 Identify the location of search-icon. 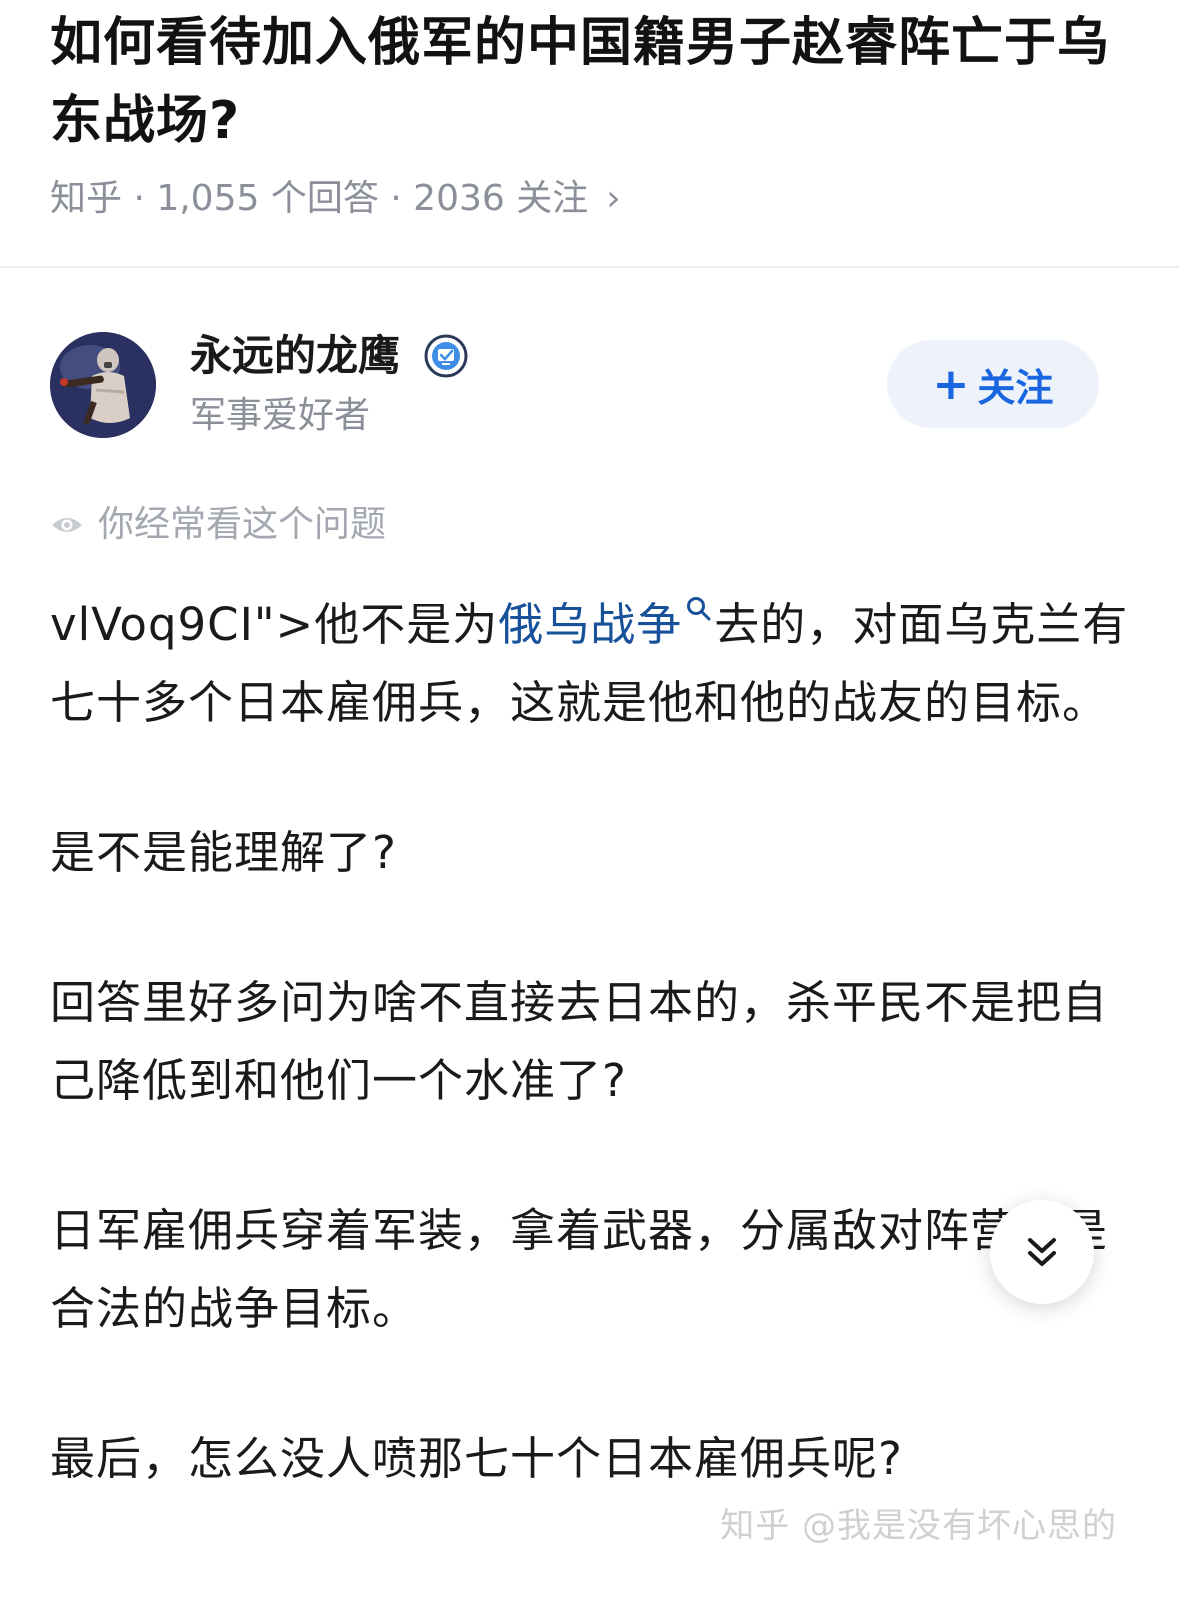
(699, 609).